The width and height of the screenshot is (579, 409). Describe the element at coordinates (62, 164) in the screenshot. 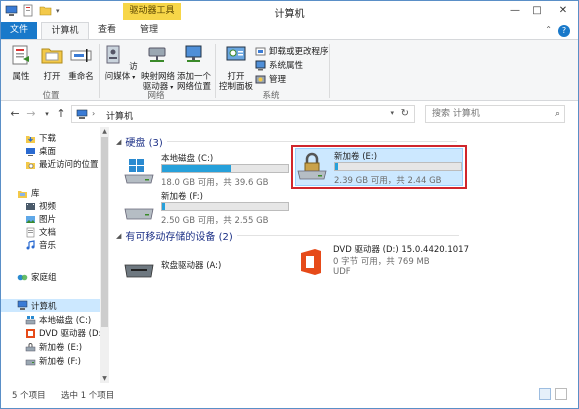

I see `nav-item-recent: 最近访问的位置` at that location.